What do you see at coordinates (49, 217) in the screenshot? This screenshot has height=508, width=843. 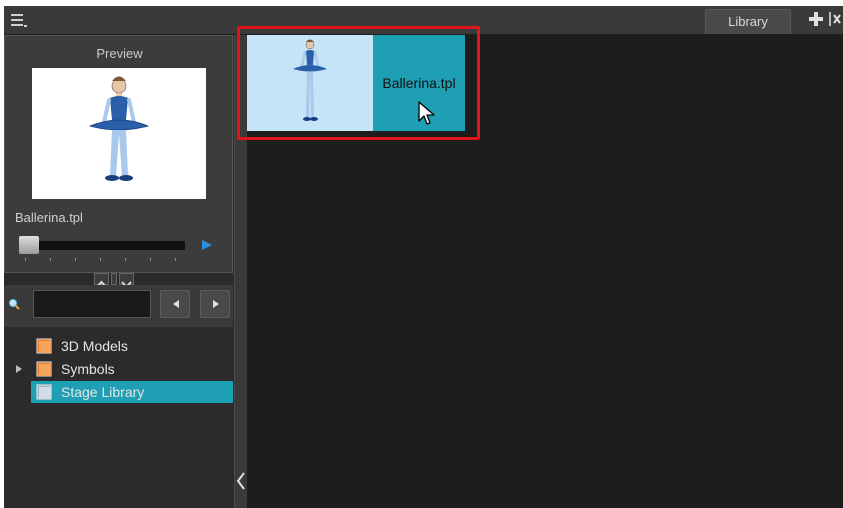 I see `preview-template-name: Ballerina.tpl` at bounding box center [49, 217].